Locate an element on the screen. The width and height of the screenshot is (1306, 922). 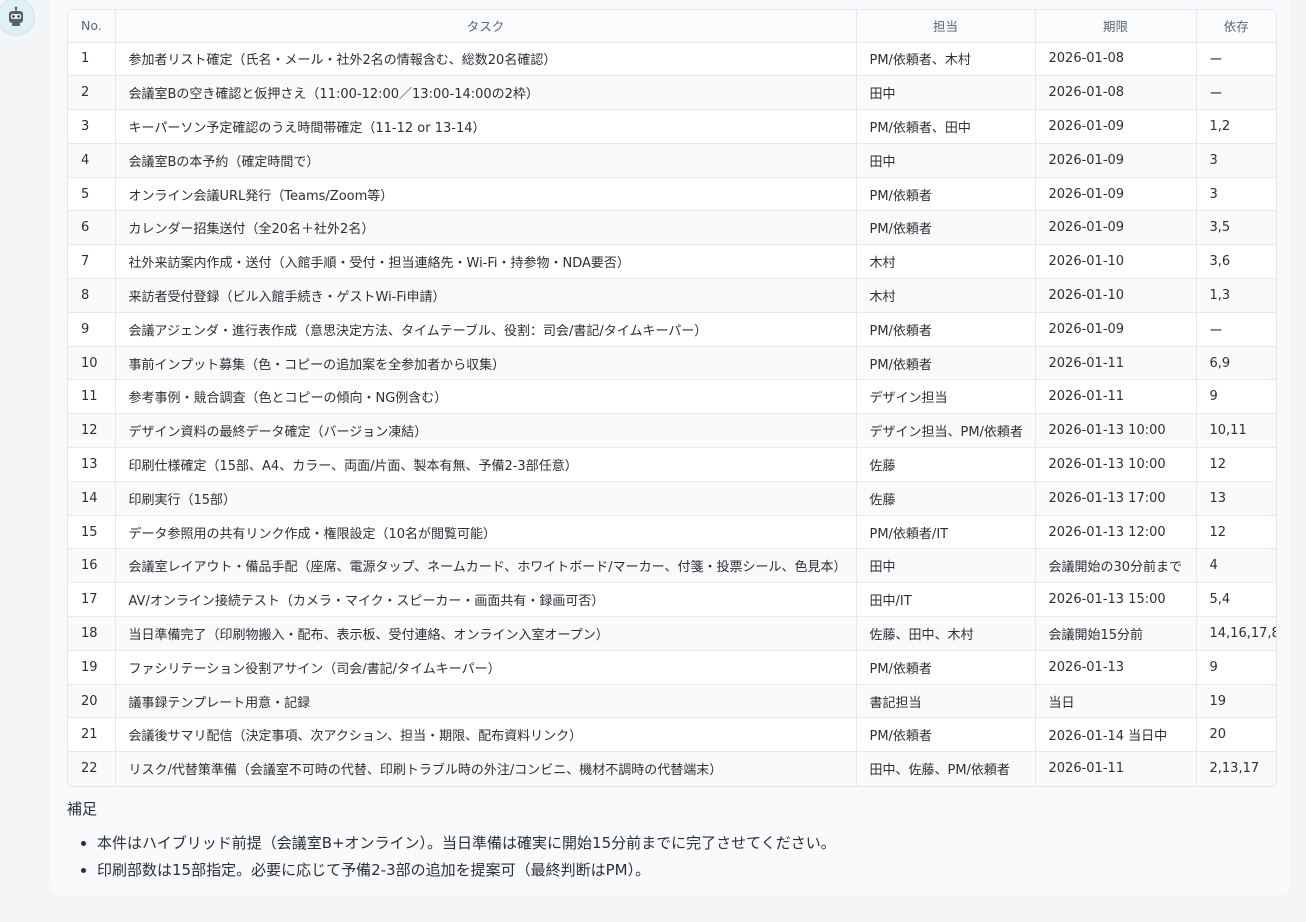
cell-assignee: デザイン担当、PM/依頼者 is located at coordinates (946, 431).